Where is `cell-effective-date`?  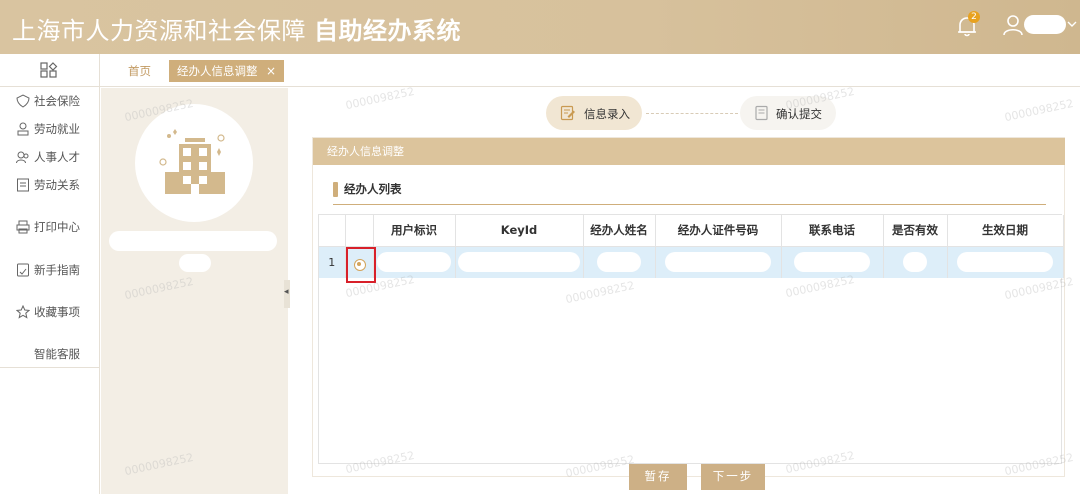
cell-effective-date is located at coordinates (1005, 262).